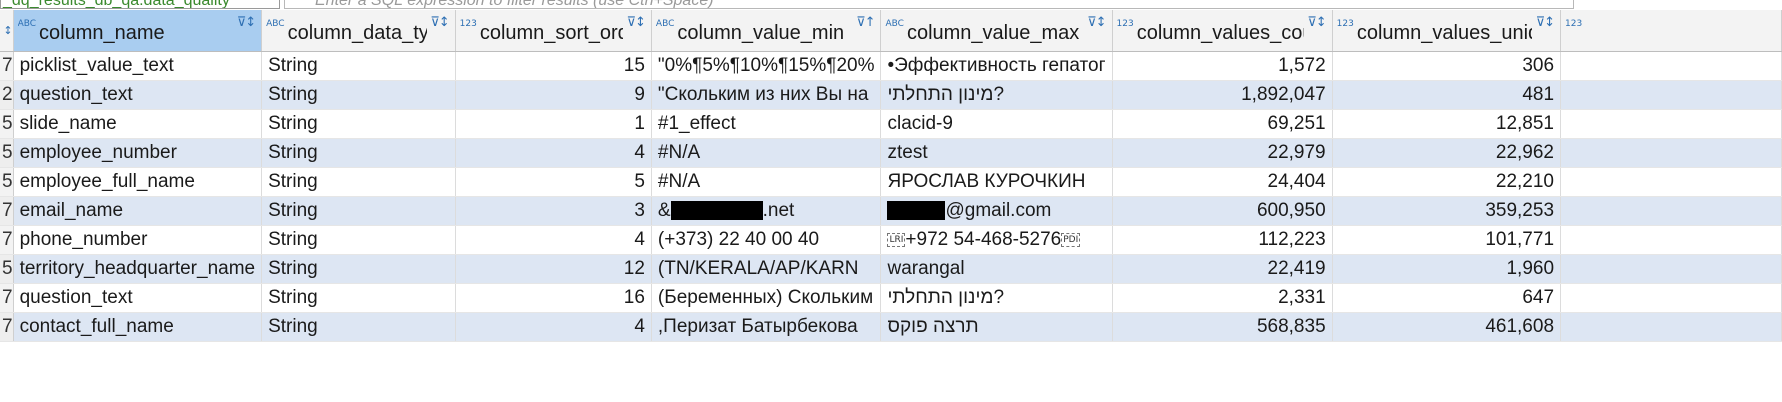  I want to click on cell-column-value-max: ztest, so click(996, 153).